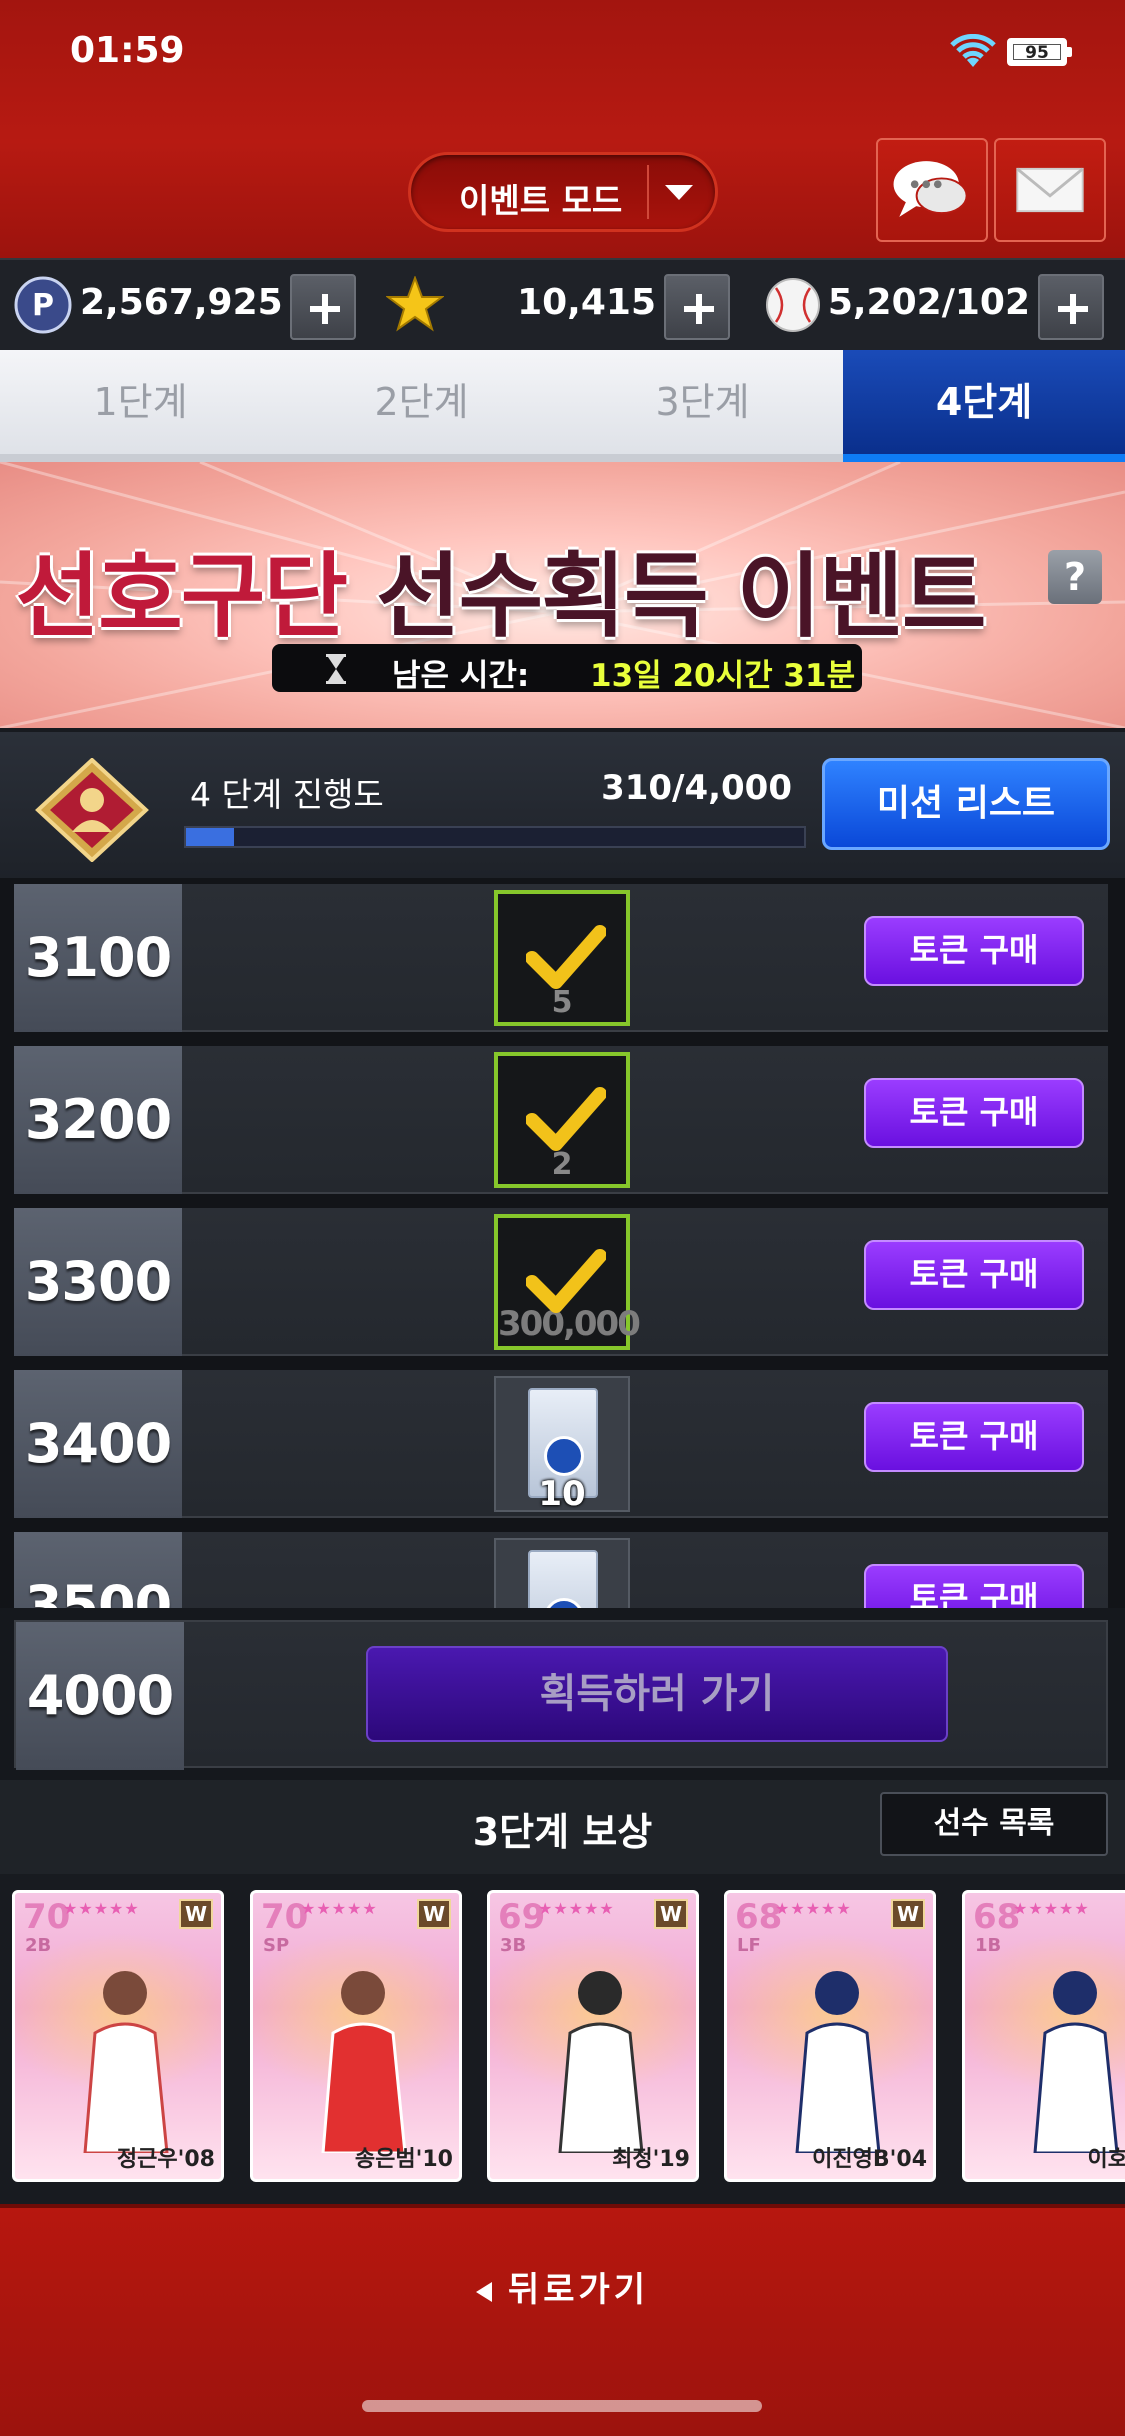 The image size is (1125, 2436). What do you see at coordinates (323, 307) in the screenshot?
I see `add-points-button` at bounding box center [323, 307].